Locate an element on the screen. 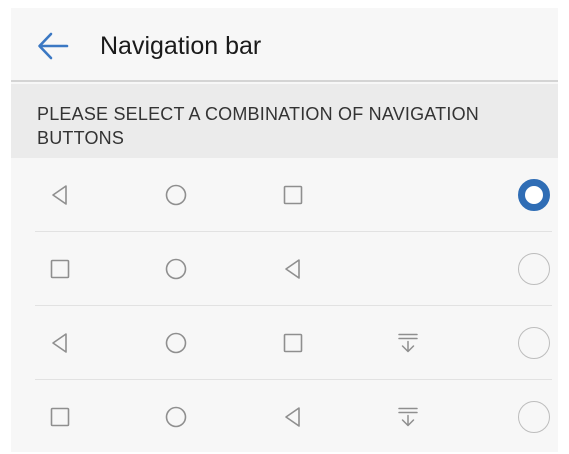 The height and width of the screenshot is (454, 569). arrow-left-icon is located at coordinates (53, 46).